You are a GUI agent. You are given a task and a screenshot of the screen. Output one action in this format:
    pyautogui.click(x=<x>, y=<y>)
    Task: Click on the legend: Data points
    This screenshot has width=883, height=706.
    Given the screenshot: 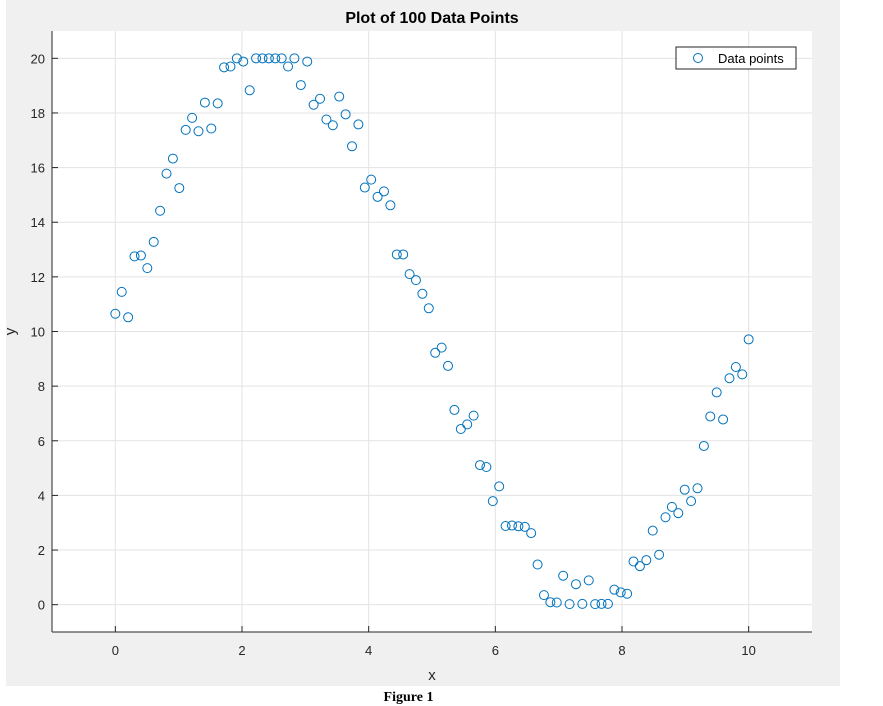 What is the action you would take?
    pyautogui.click(x=736, y=58)
    